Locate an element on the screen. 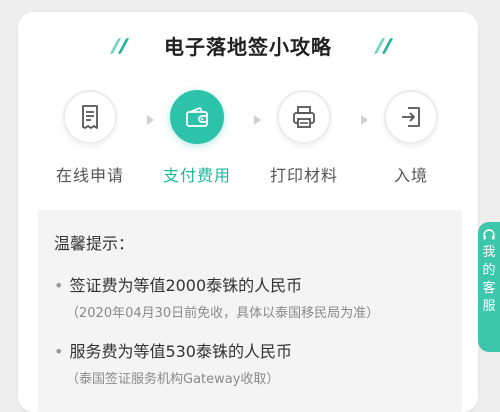  step-pay-fees: 支付费用 is located at coordinates (197, 138).